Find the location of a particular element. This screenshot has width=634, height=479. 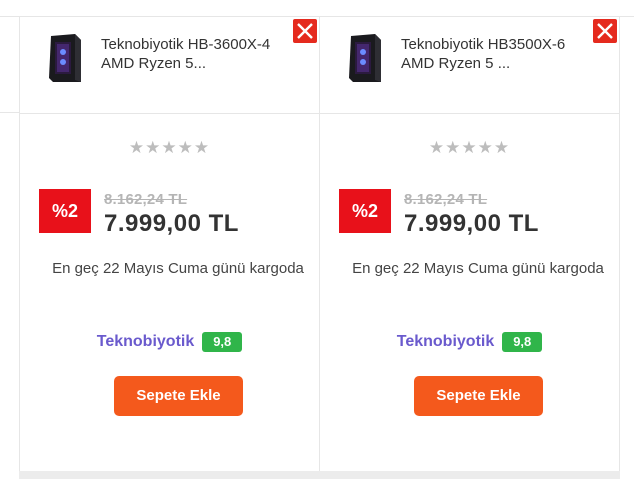

left-stub-divider is located at coordinates (9, 112).